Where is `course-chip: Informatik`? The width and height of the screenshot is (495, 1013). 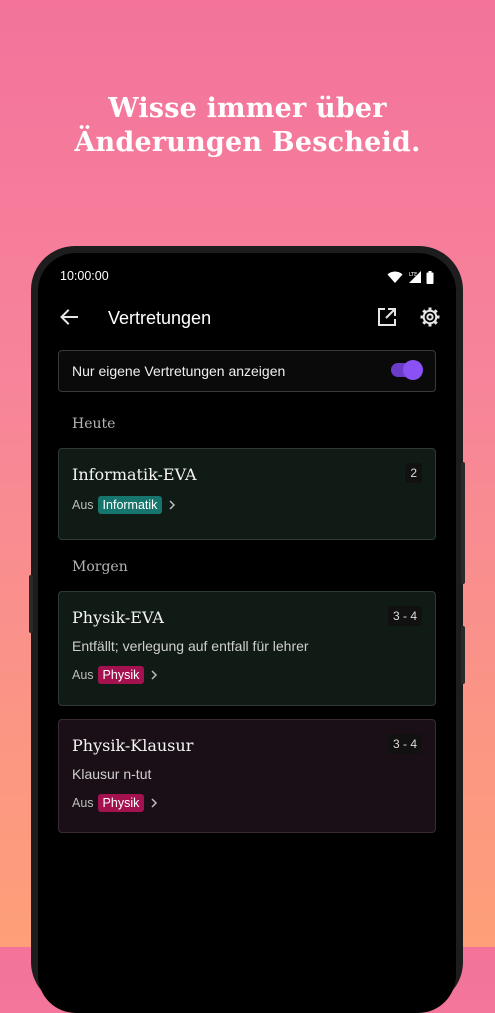 course-chip: Informatik is located at coordinates (130, 505).